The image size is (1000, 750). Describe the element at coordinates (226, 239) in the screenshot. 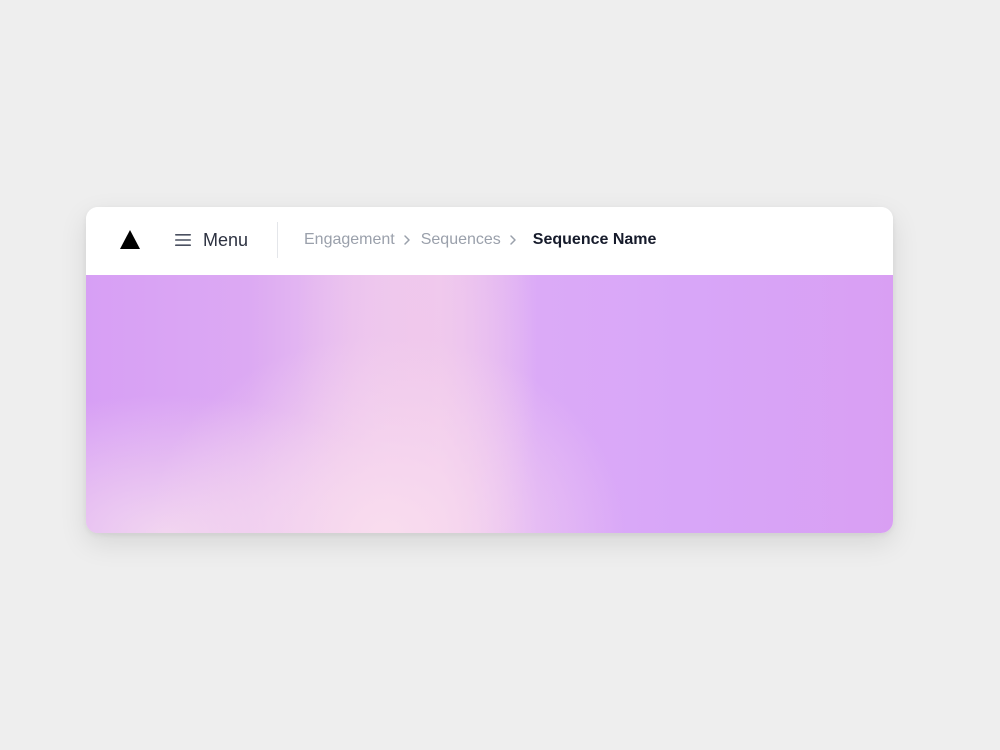

I see `menu-label: Menu` at that location.